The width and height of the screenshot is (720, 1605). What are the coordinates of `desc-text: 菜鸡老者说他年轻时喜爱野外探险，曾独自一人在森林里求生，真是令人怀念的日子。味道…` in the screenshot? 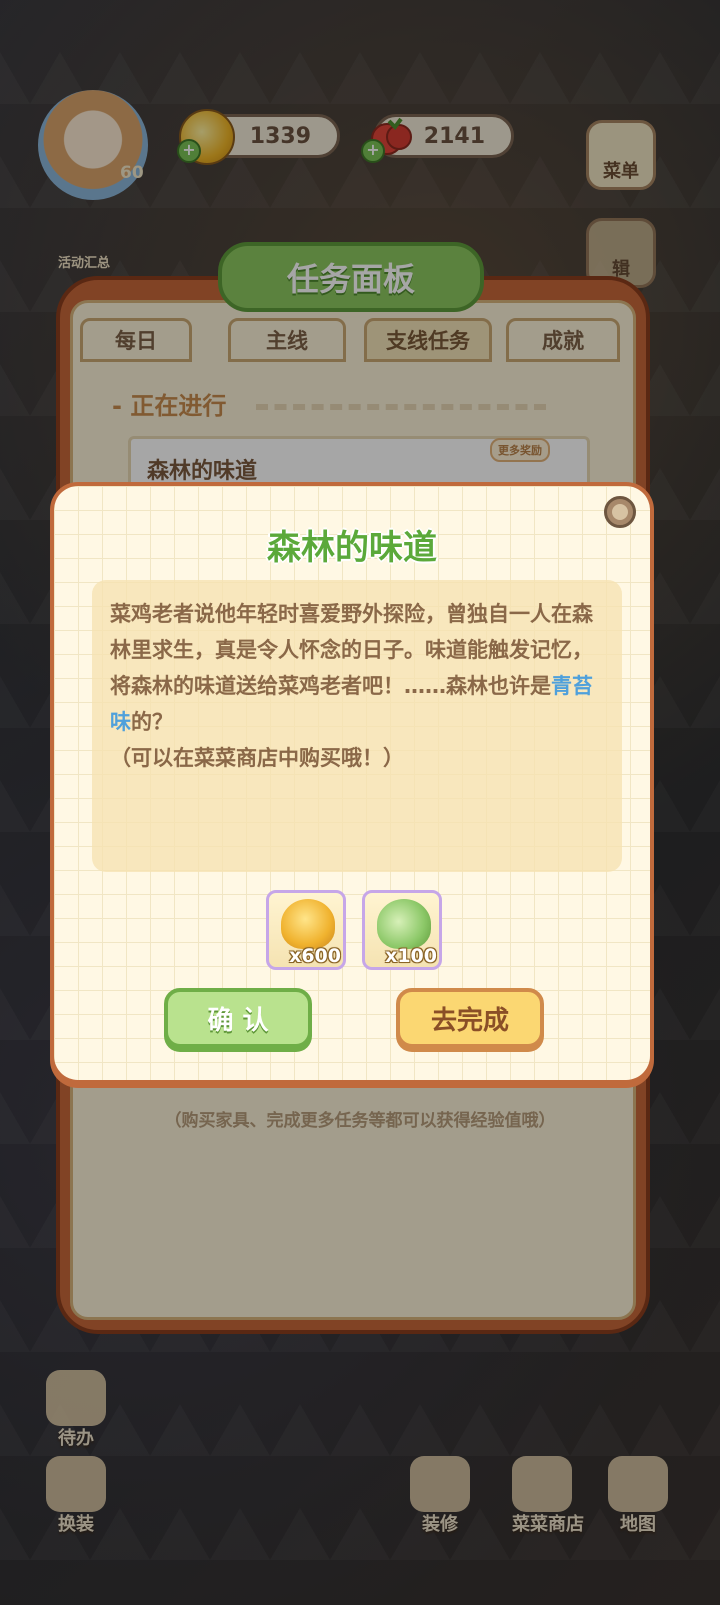 It's located at (351, 650).